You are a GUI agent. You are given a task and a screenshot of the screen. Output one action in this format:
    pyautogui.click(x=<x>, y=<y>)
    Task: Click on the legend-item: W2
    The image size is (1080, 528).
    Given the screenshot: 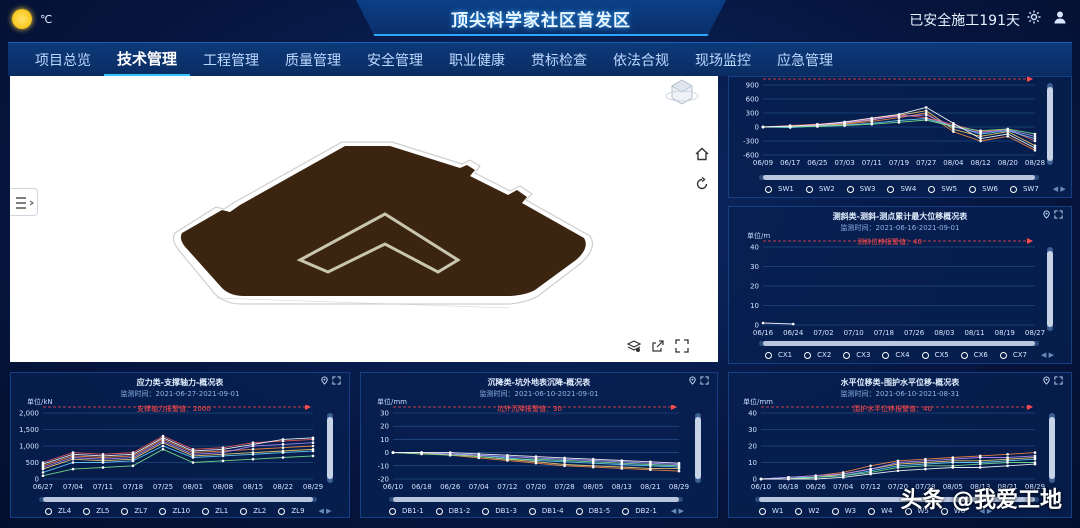 What is the action you would take?
    pyautogui.click(x=807, y=511)
    